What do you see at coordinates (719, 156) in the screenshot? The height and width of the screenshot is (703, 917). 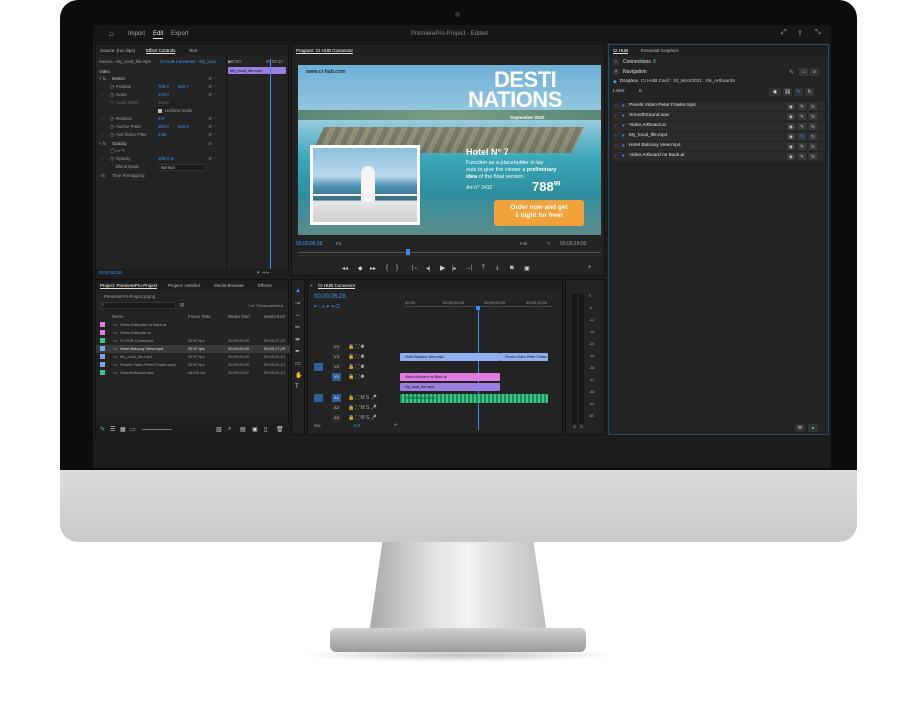 I see `cihub-file-row: › ♥ Video Artboard no Back.ai ◉ ✎ ↻` at bounding box center [719, 156].